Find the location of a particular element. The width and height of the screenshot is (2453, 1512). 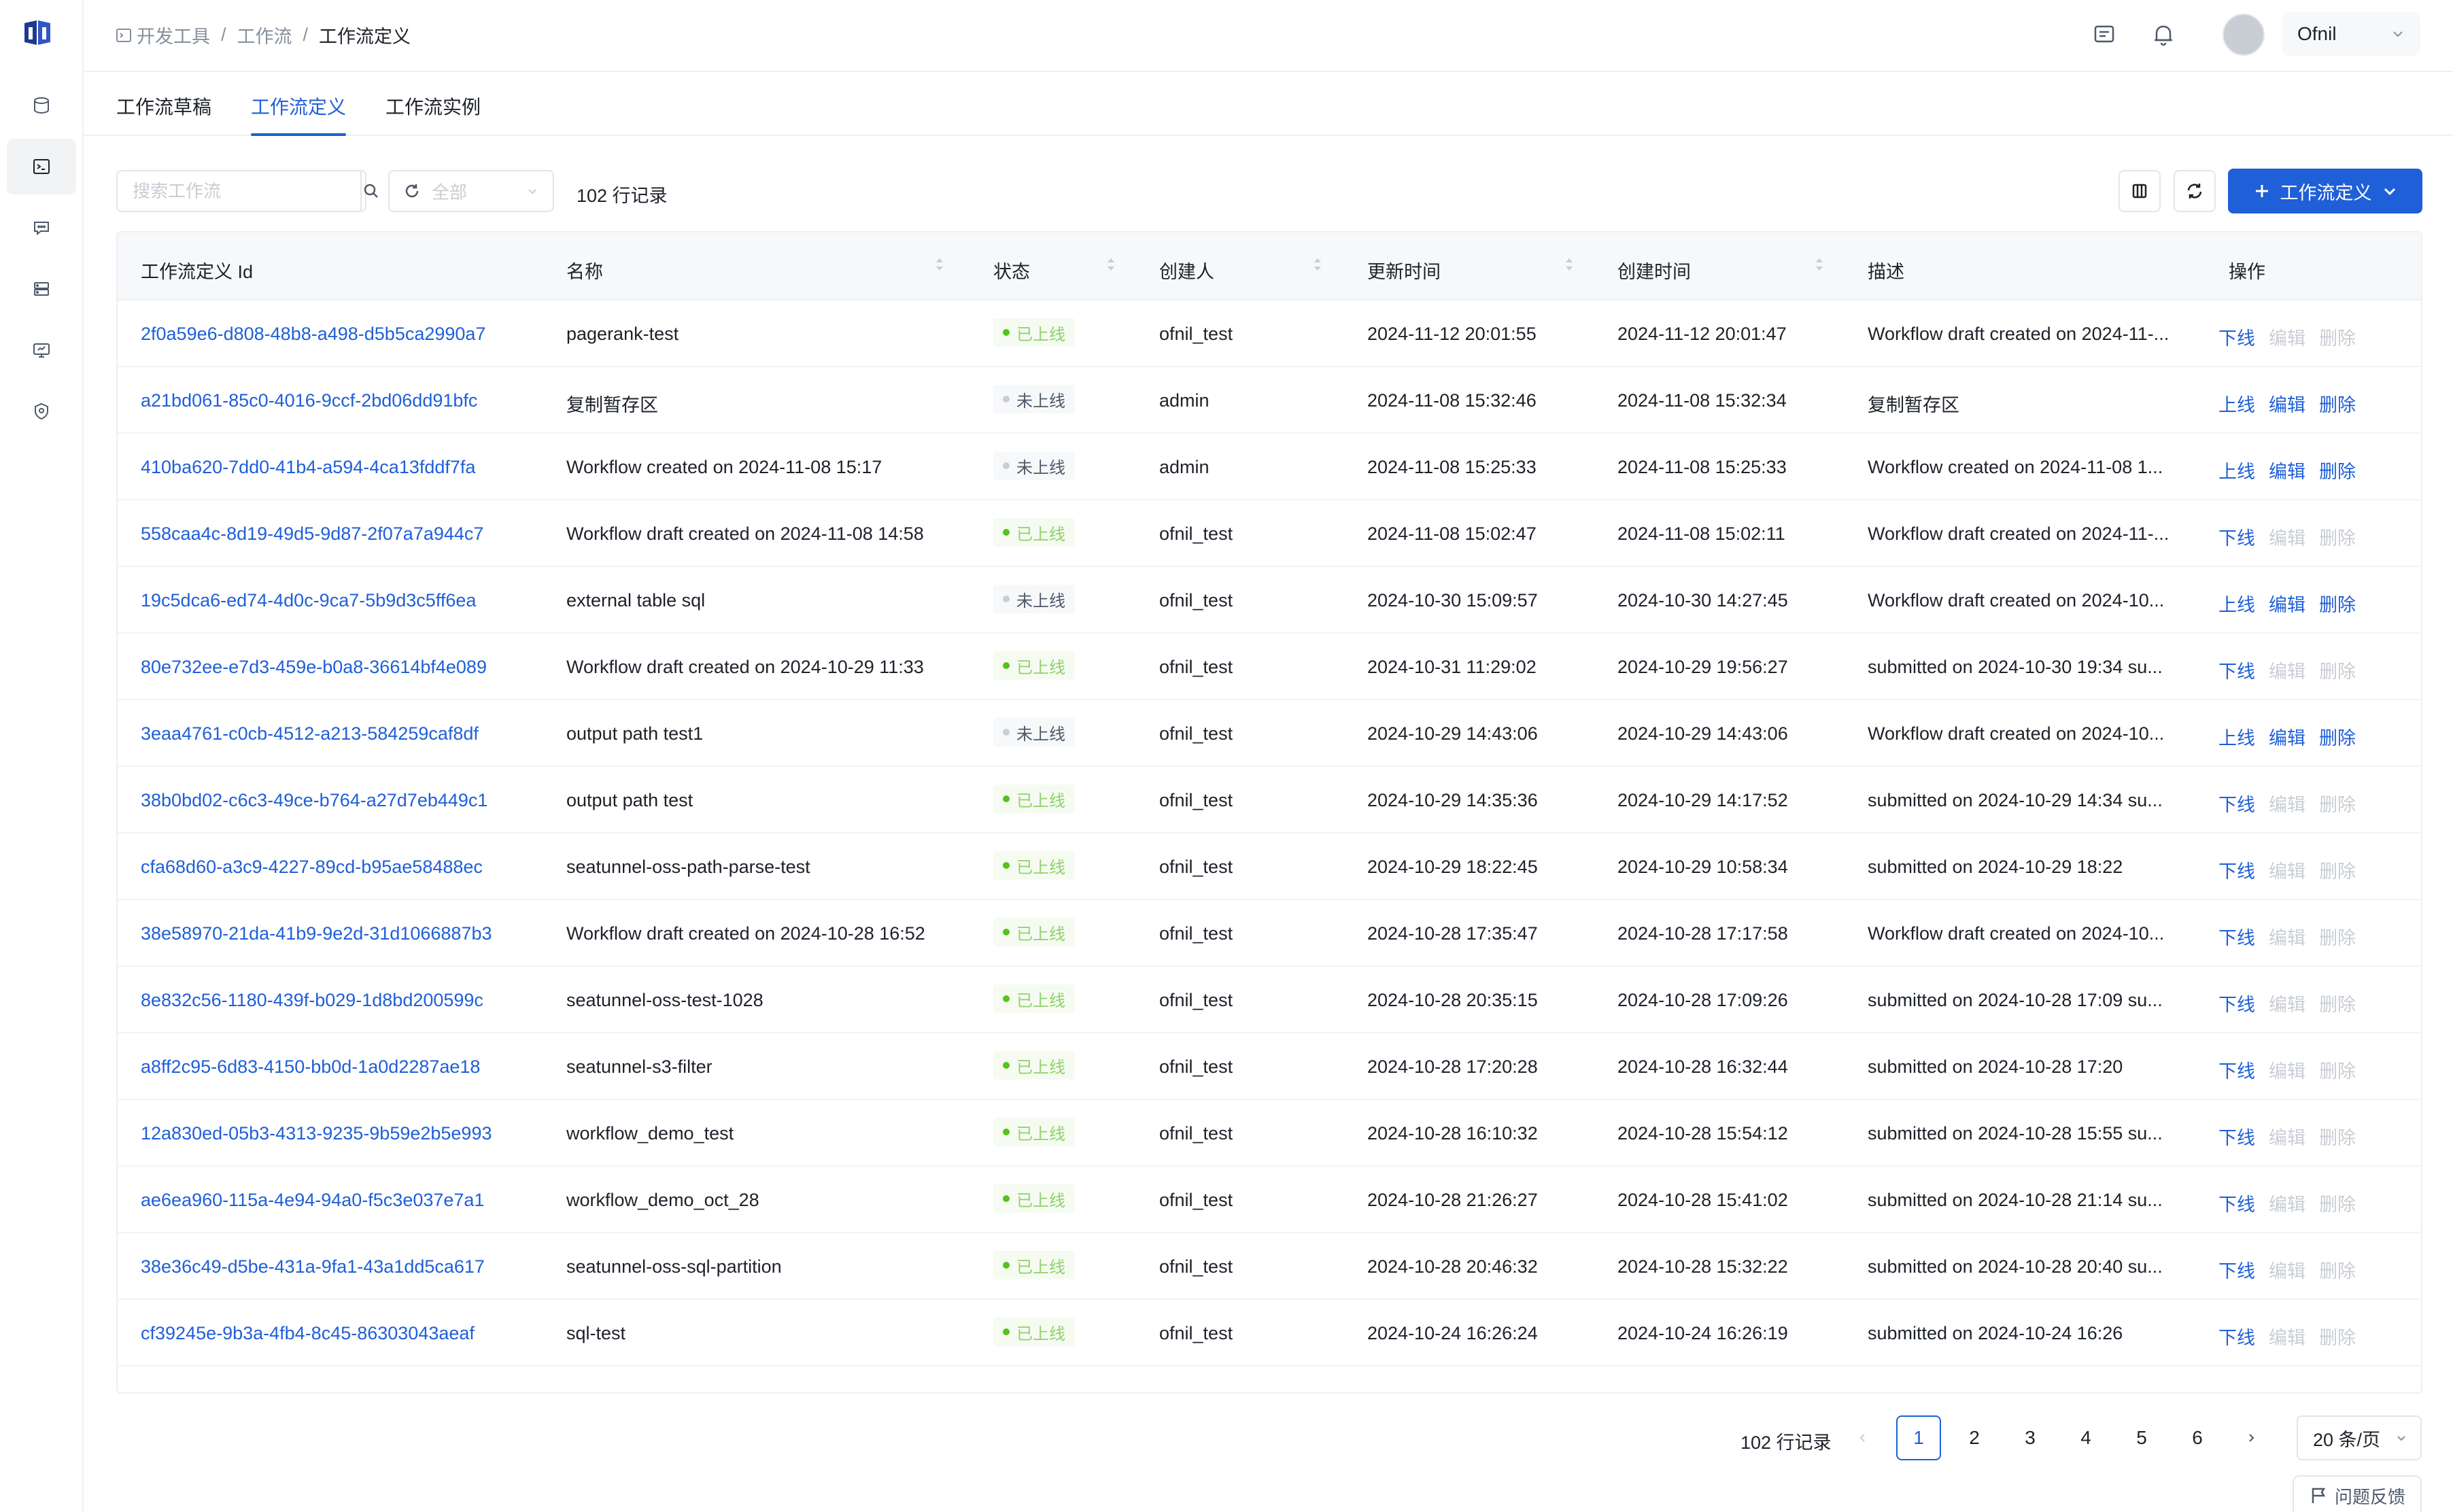

sidebar-item-messages is located at coordinates (41, 228).